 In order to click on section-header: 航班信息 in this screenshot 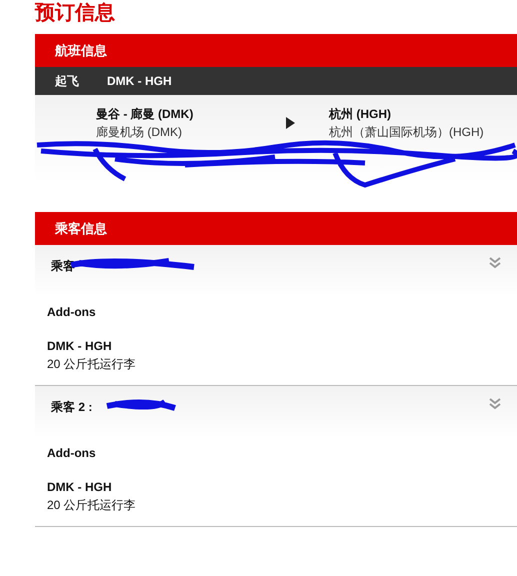, I will do `click(276, 50)`.